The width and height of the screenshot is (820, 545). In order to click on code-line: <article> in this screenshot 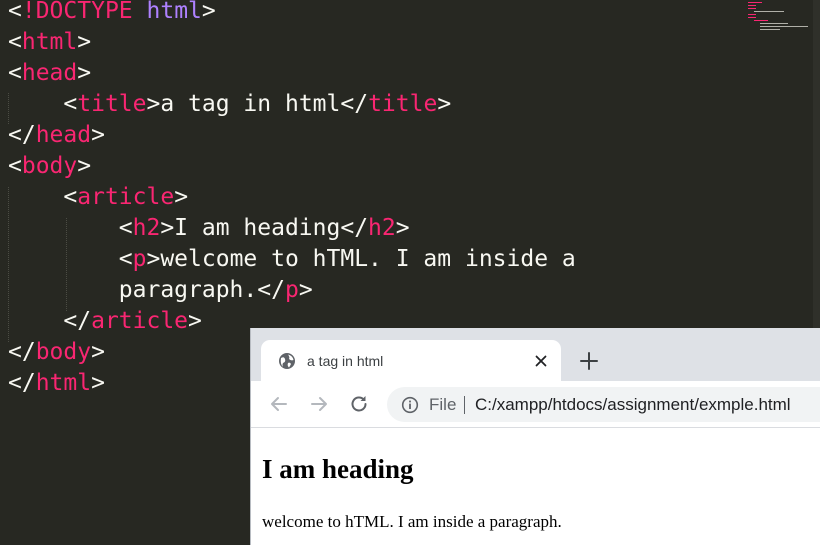, I will do `click(98, 197)`.